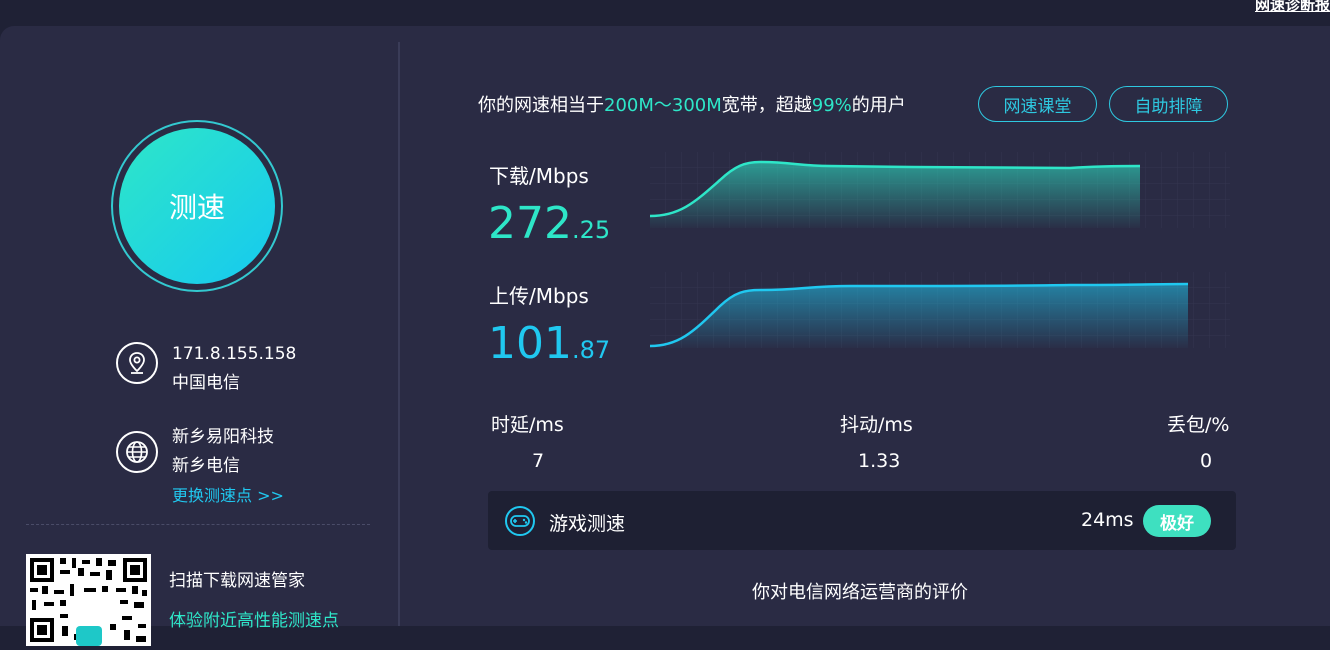 This screenshot has height=650, width=1330. I want to click on server-name: 新乡易阳科技, so click(223, 437).